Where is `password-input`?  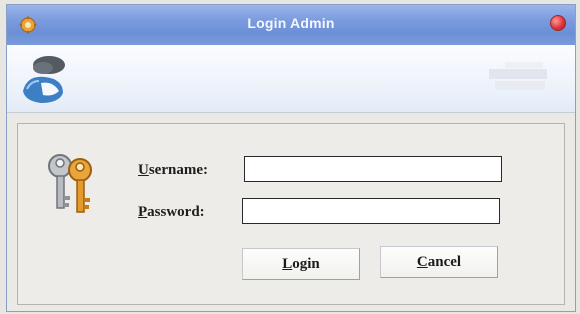 password-input is located at coordinates (371, 211).